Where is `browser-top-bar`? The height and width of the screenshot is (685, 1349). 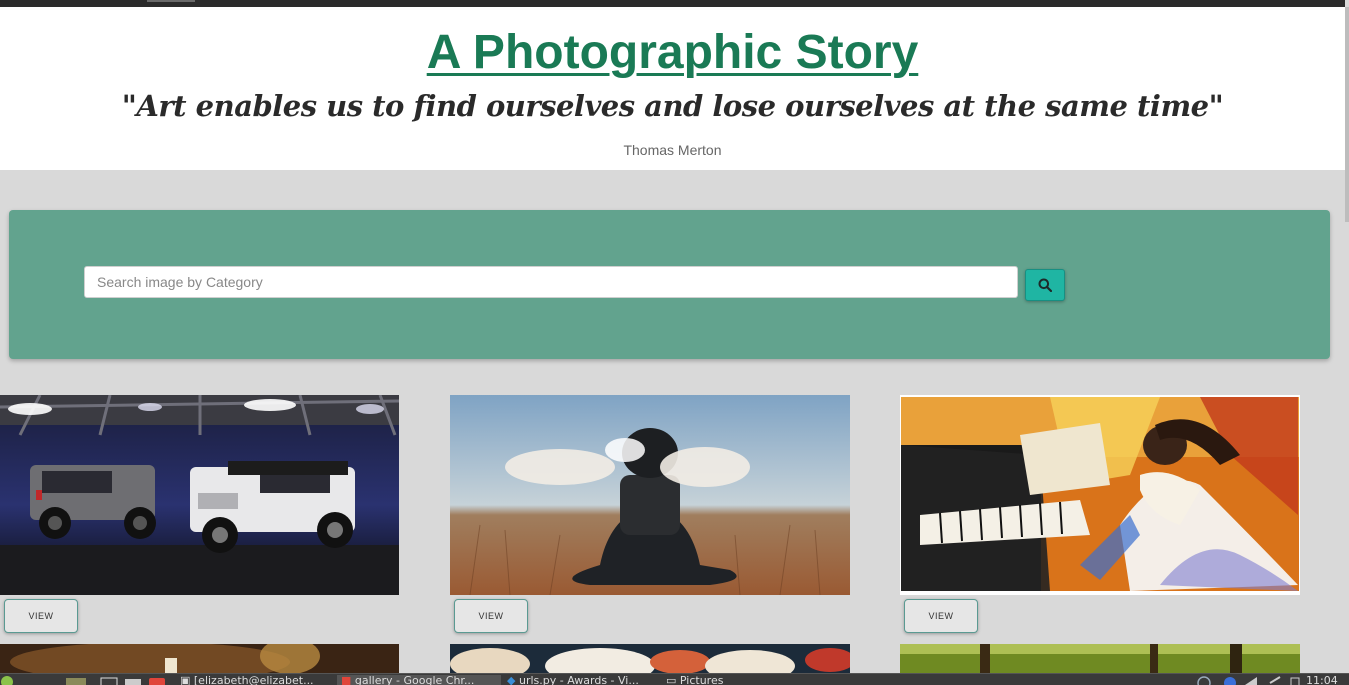 browser-top-bar is located at coordinates (672, 3).